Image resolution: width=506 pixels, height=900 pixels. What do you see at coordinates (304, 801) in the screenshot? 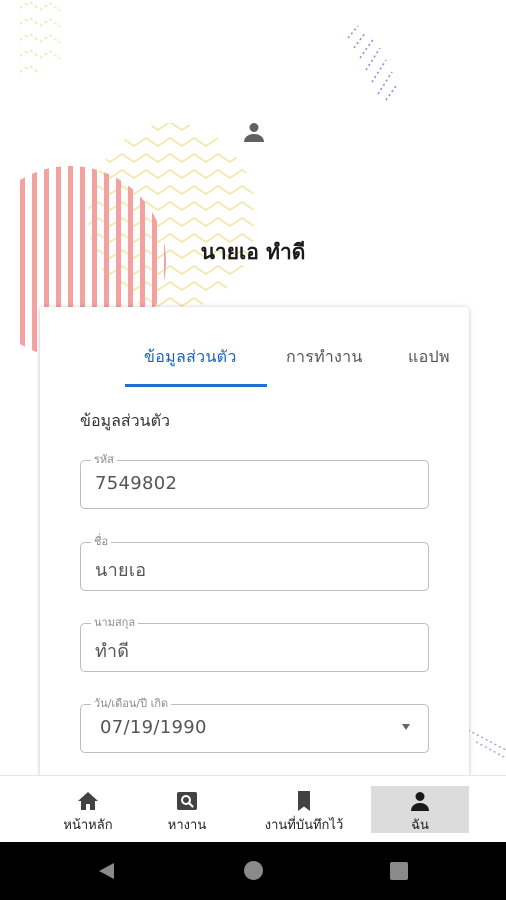
I see `bookmark-icon` at bounding box center [304, 801].